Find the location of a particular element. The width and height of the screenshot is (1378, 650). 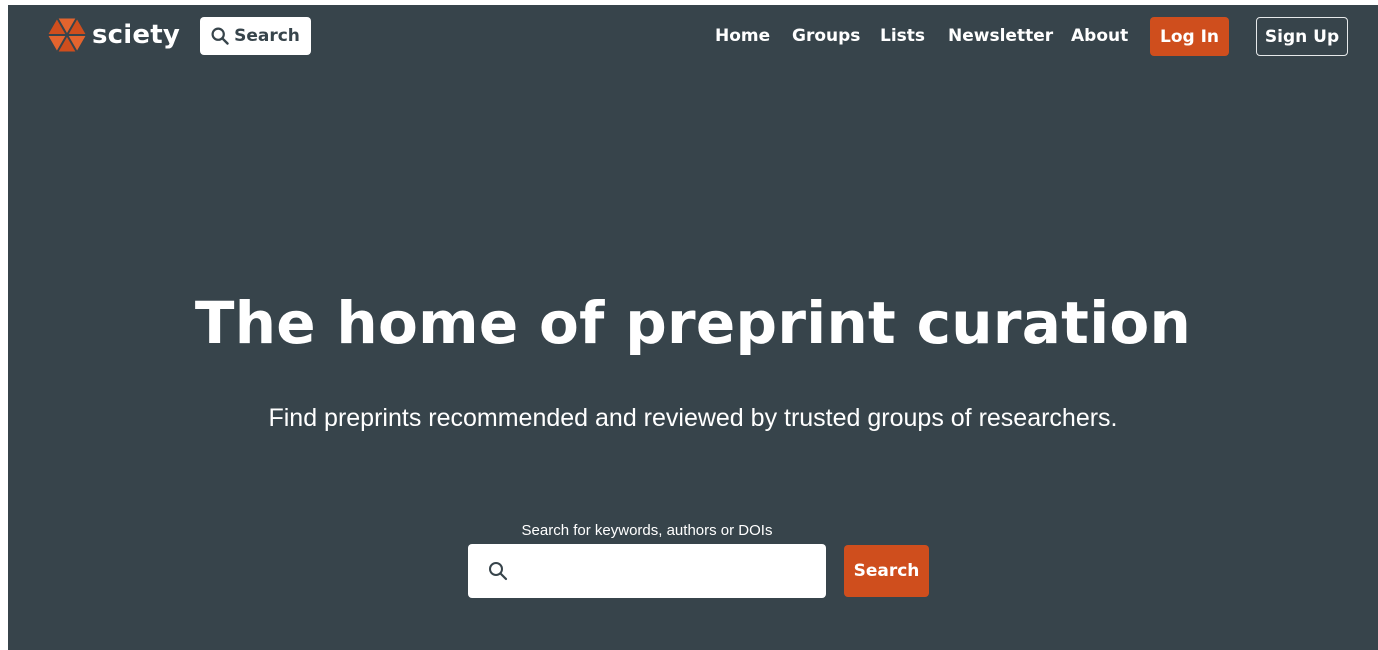

search-field is located at coordinates (647, 571).